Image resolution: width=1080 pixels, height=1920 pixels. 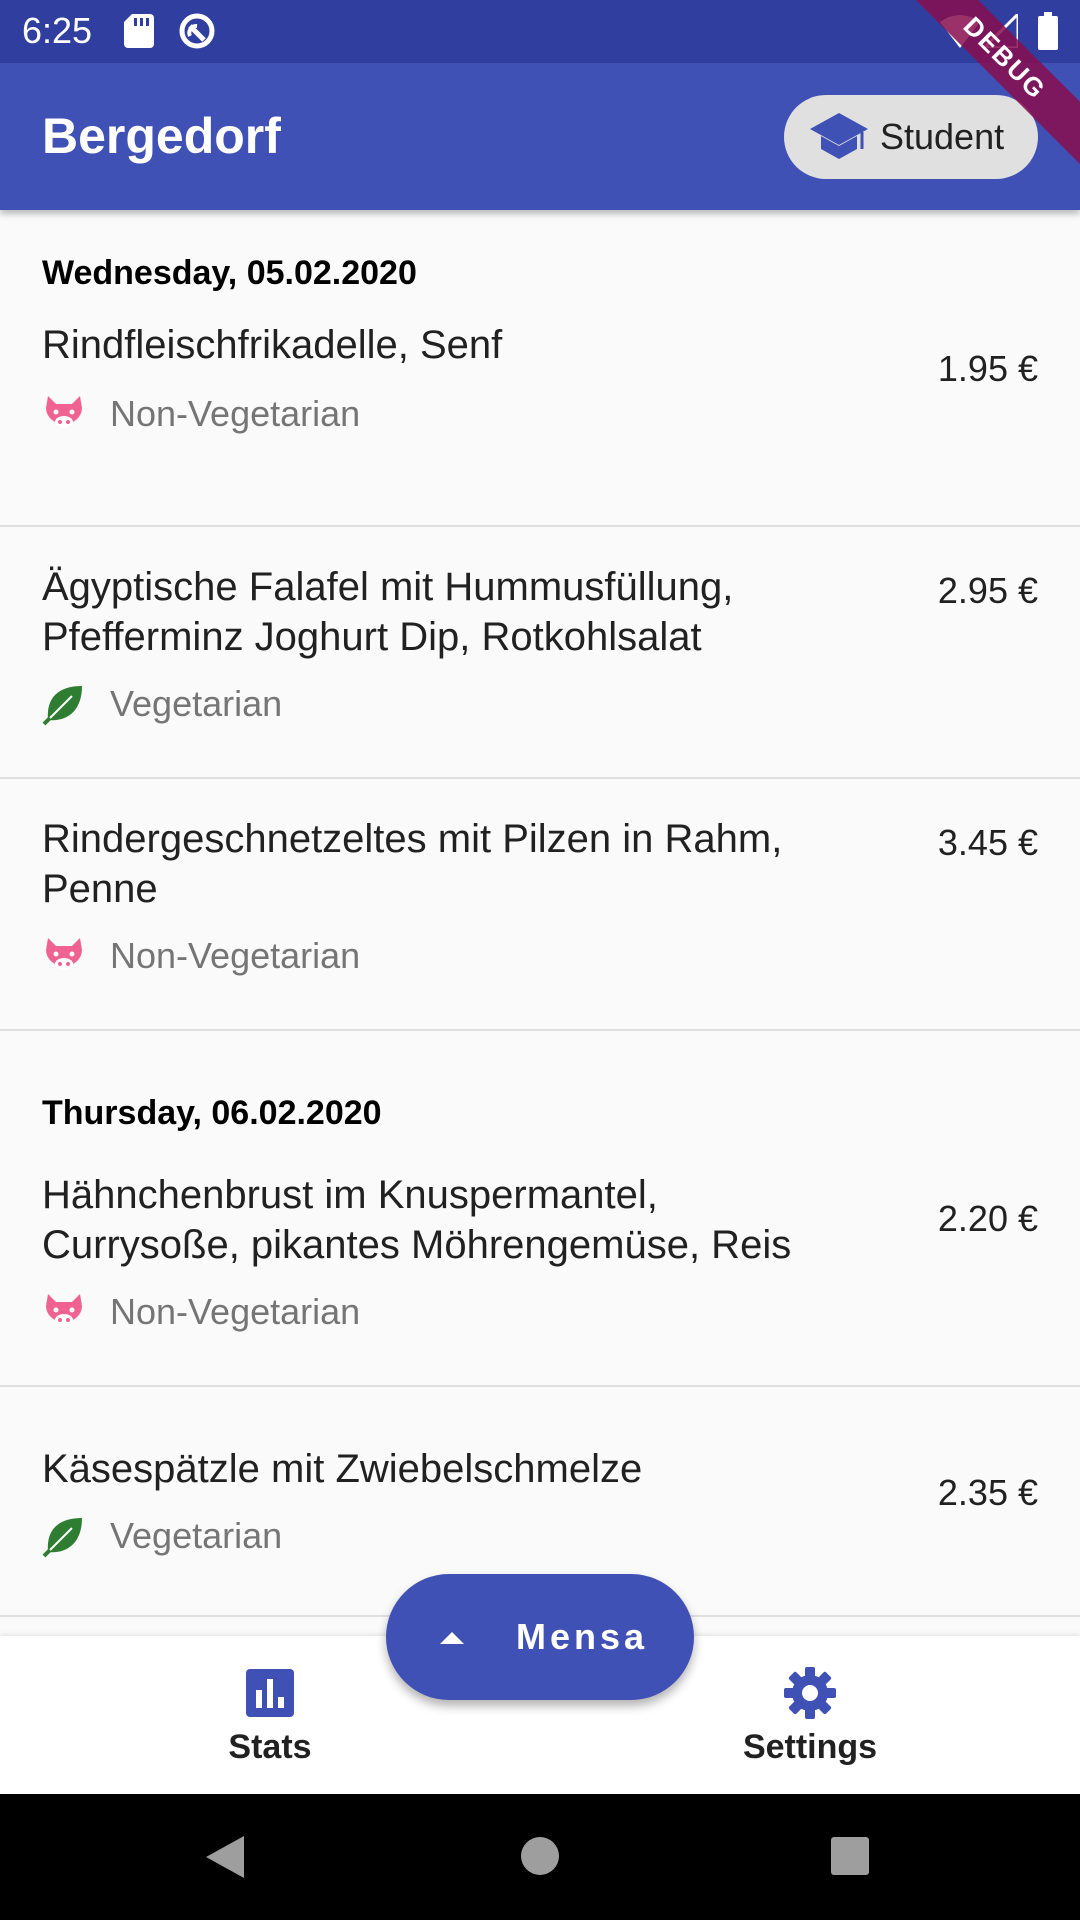 I want to click on bar-chart-icon, so click(x=270, y=1693).